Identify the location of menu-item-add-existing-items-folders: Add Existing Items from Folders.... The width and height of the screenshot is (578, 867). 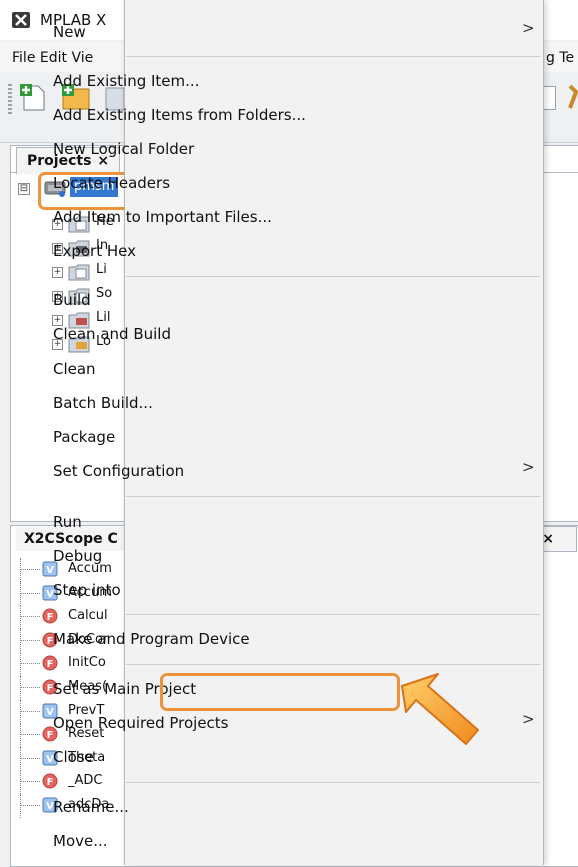
(179, 115).